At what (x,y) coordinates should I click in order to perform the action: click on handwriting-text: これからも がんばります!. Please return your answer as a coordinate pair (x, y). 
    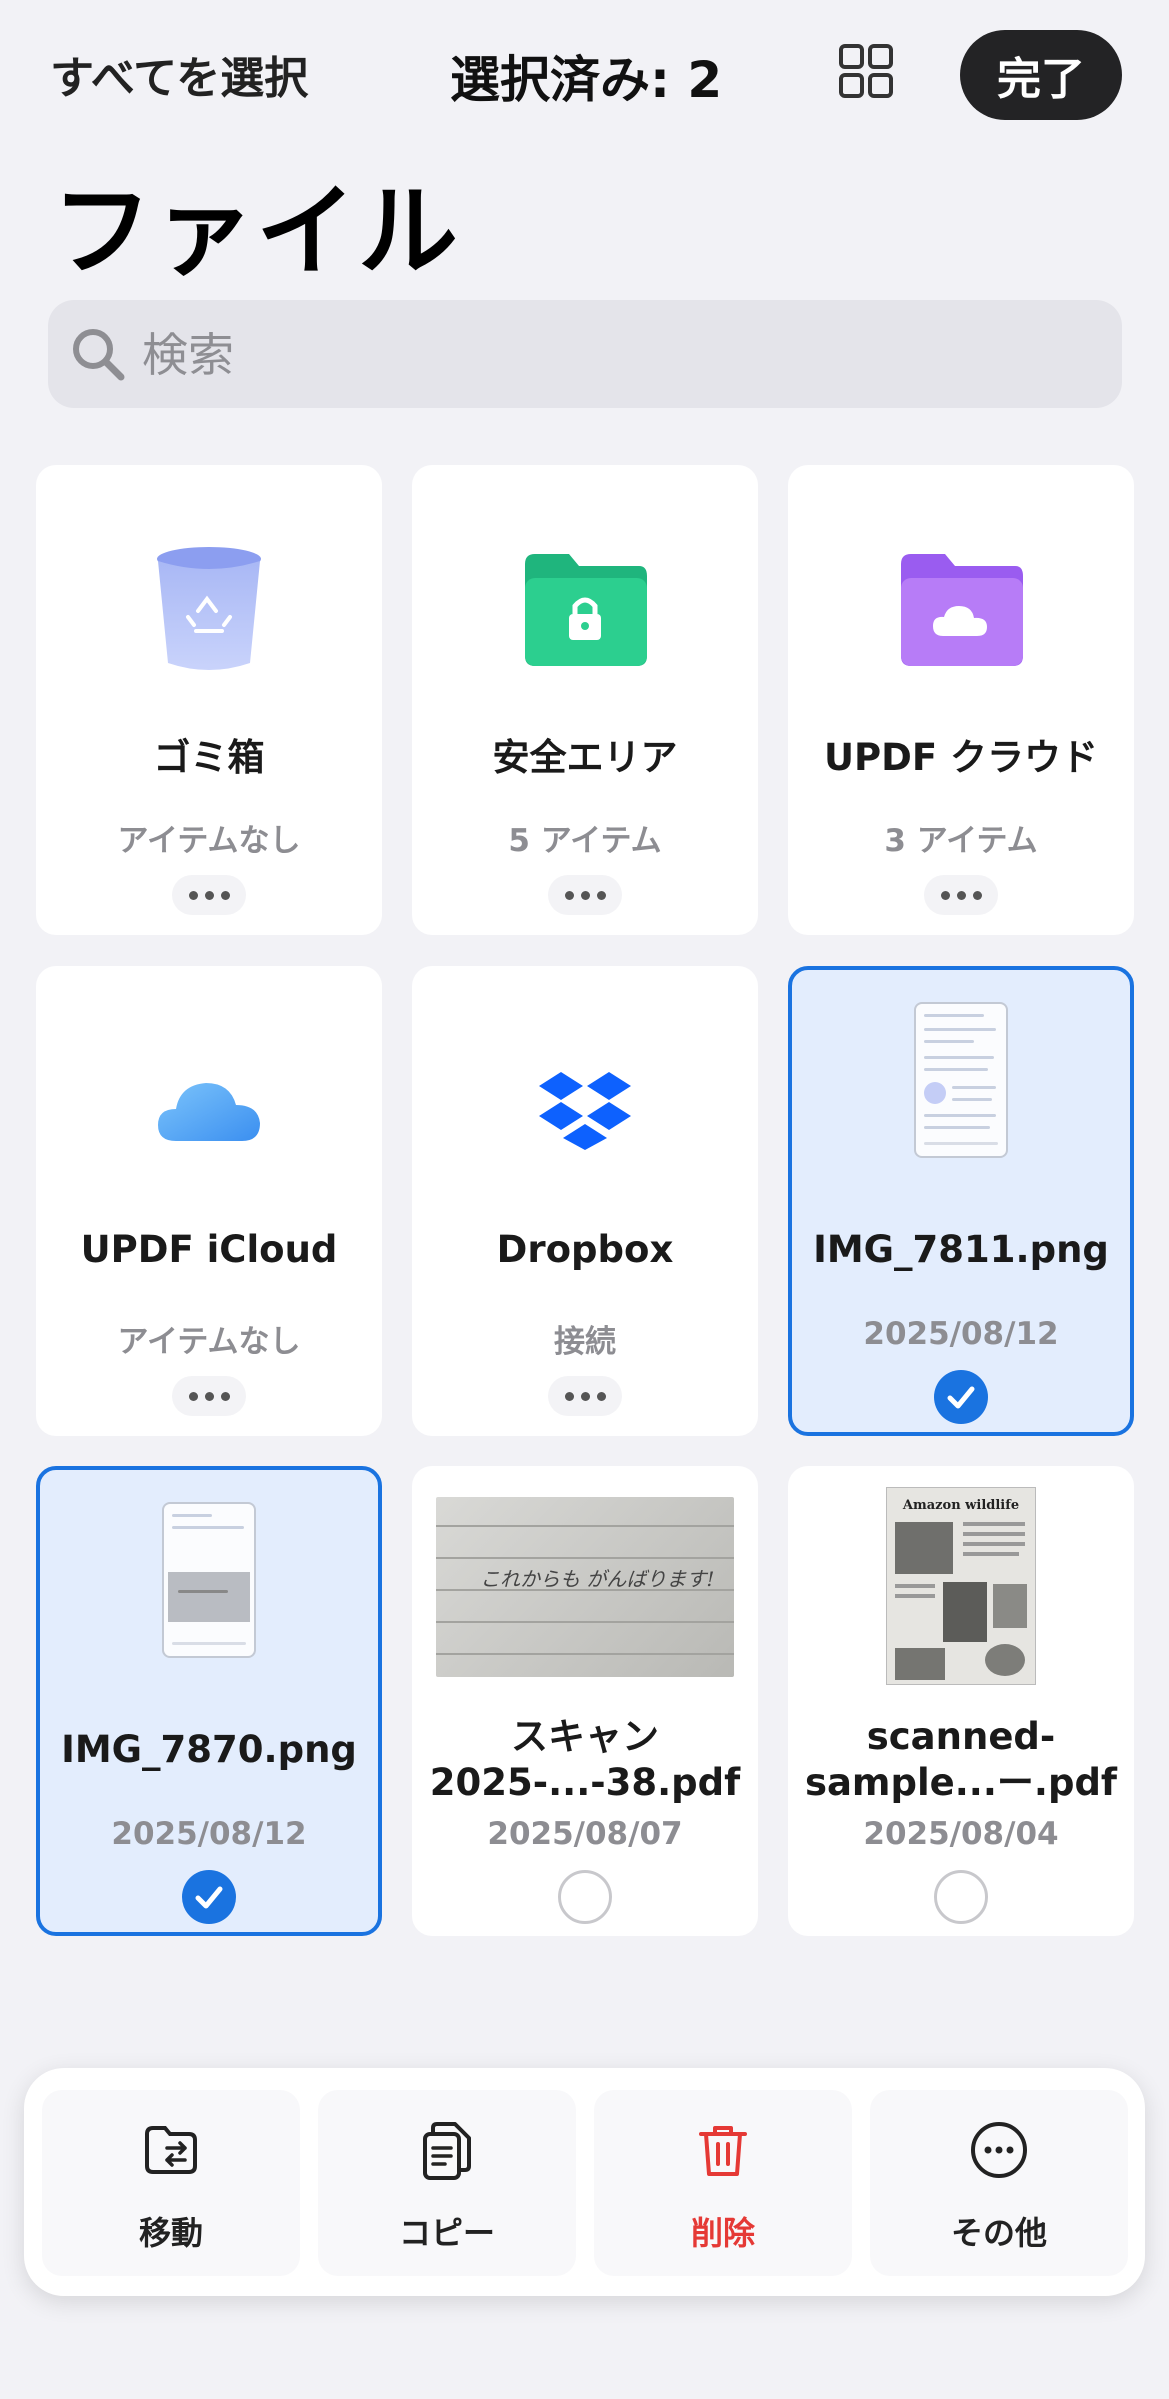
    Looking at the image, I should click on (597, 1579).